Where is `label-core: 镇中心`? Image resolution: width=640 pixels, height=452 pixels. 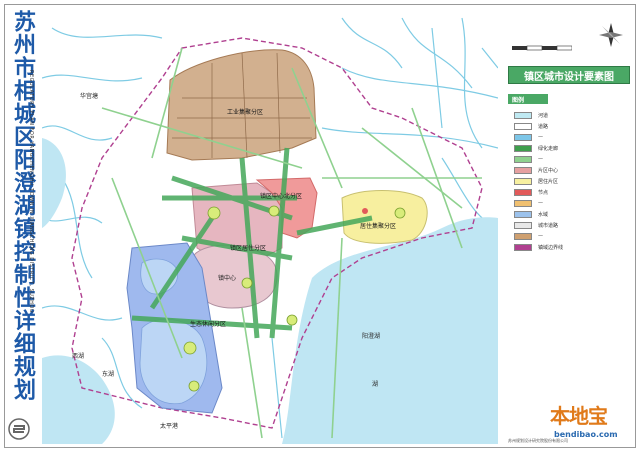
label-core: 镇中心 is located at coordinates (227, 278).